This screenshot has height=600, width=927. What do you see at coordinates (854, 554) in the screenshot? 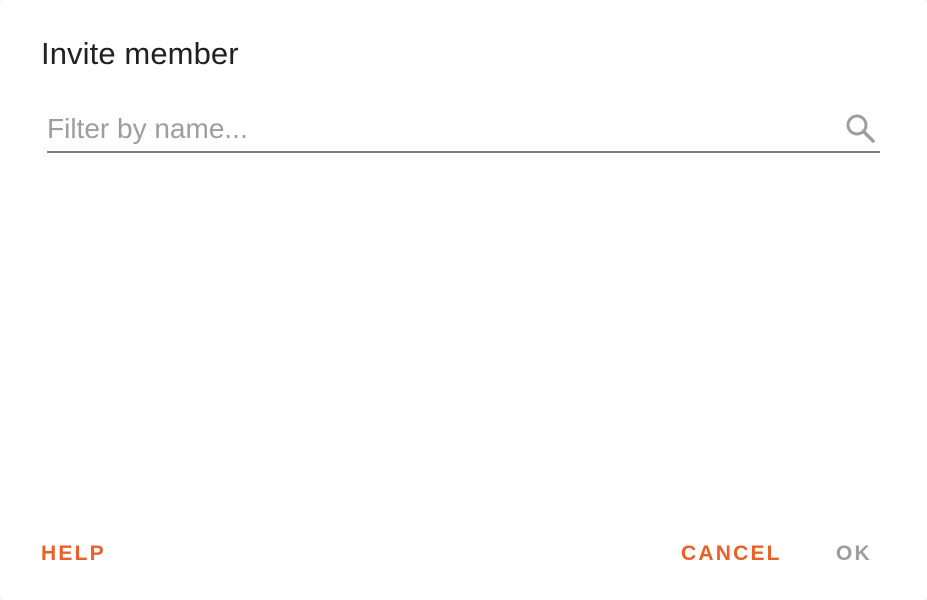
I see `ok-button: OK` at bounding box center [854, 554].